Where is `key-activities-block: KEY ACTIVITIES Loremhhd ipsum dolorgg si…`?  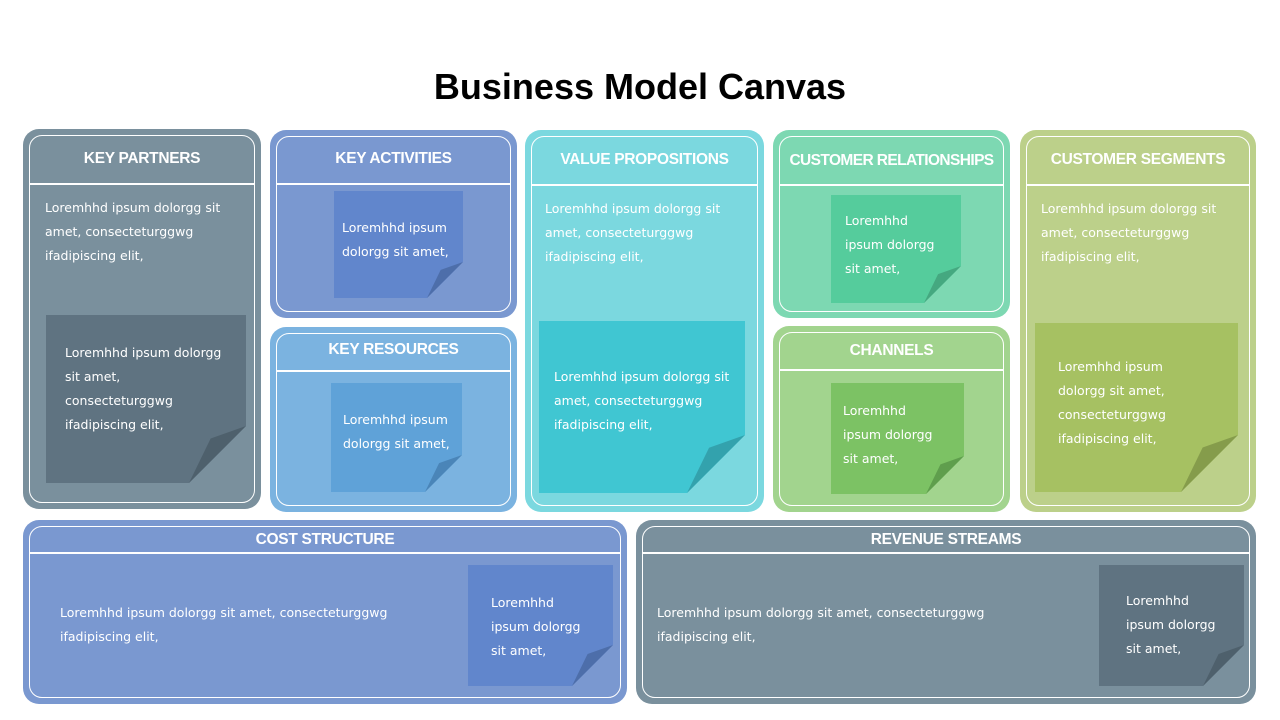
key-activities-block: KEY ACTIVITIES Loremhhd ipsum dolorgg si… is located at coordinates (393, 224).